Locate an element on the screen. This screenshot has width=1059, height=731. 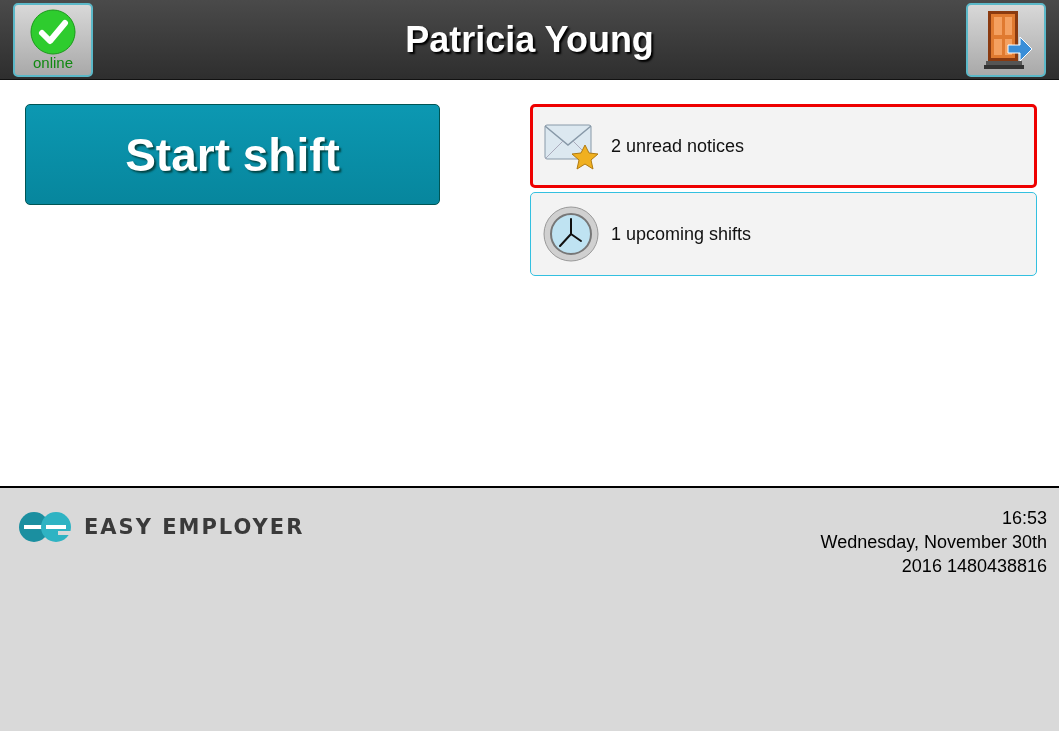
check-icon is located at coordinates (53, 32).